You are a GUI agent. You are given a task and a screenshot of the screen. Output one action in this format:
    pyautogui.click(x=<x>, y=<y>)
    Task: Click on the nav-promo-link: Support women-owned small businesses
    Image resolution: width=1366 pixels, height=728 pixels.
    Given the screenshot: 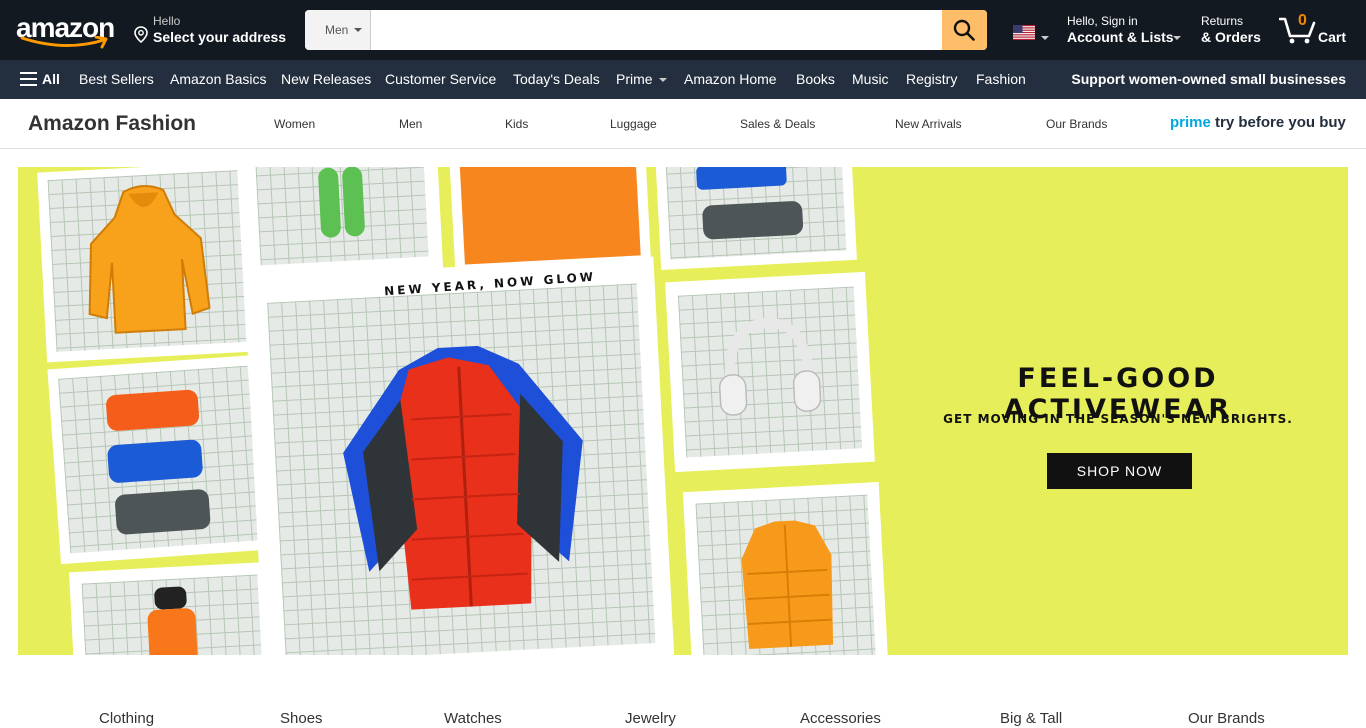 What is the action you would take?
    pyautogui.click(x=1208, y=79)
    